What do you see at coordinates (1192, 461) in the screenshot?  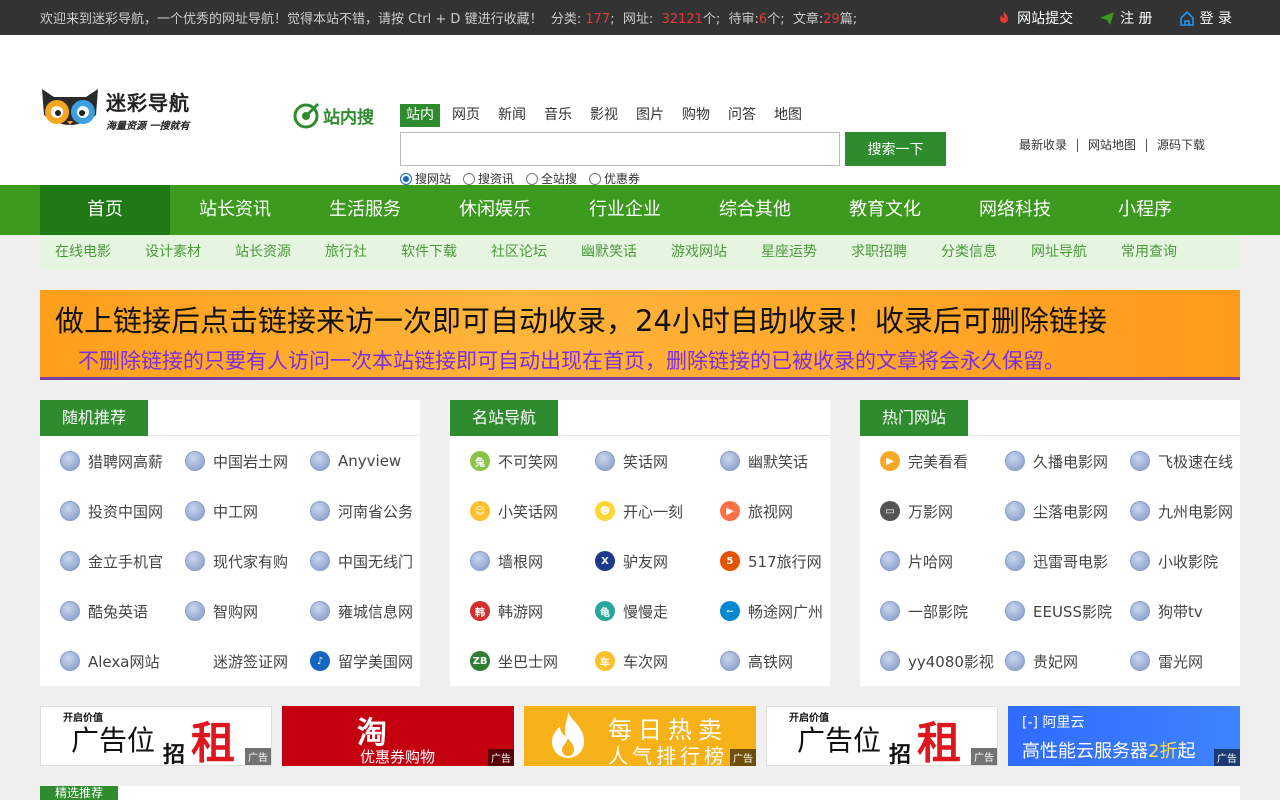 I see `site-link: 飞极速在线` at bounding box center [1192, 461].